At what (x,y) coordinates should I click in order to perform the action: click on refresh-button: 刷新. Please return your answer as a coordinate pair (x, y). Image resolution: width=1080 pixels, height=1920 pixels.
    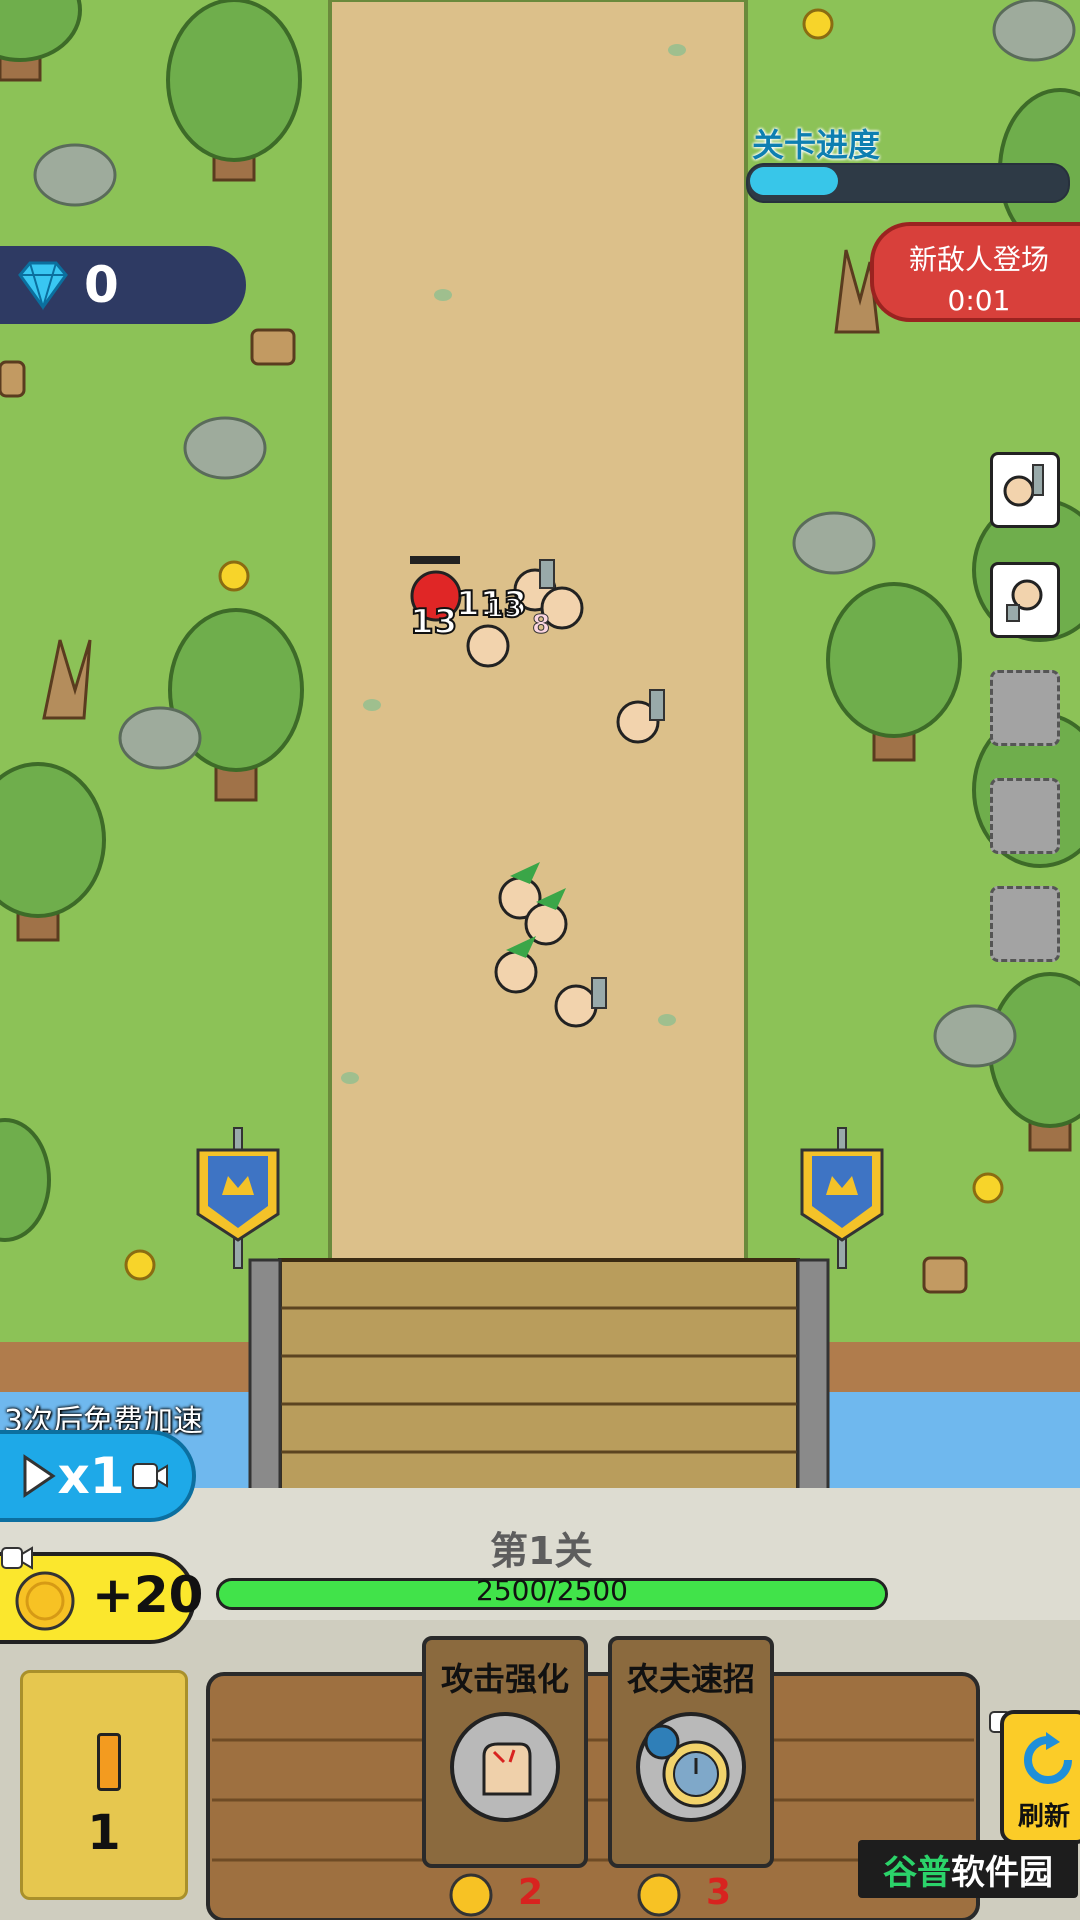
    Looking at the image, I should click on (1040, 1777).